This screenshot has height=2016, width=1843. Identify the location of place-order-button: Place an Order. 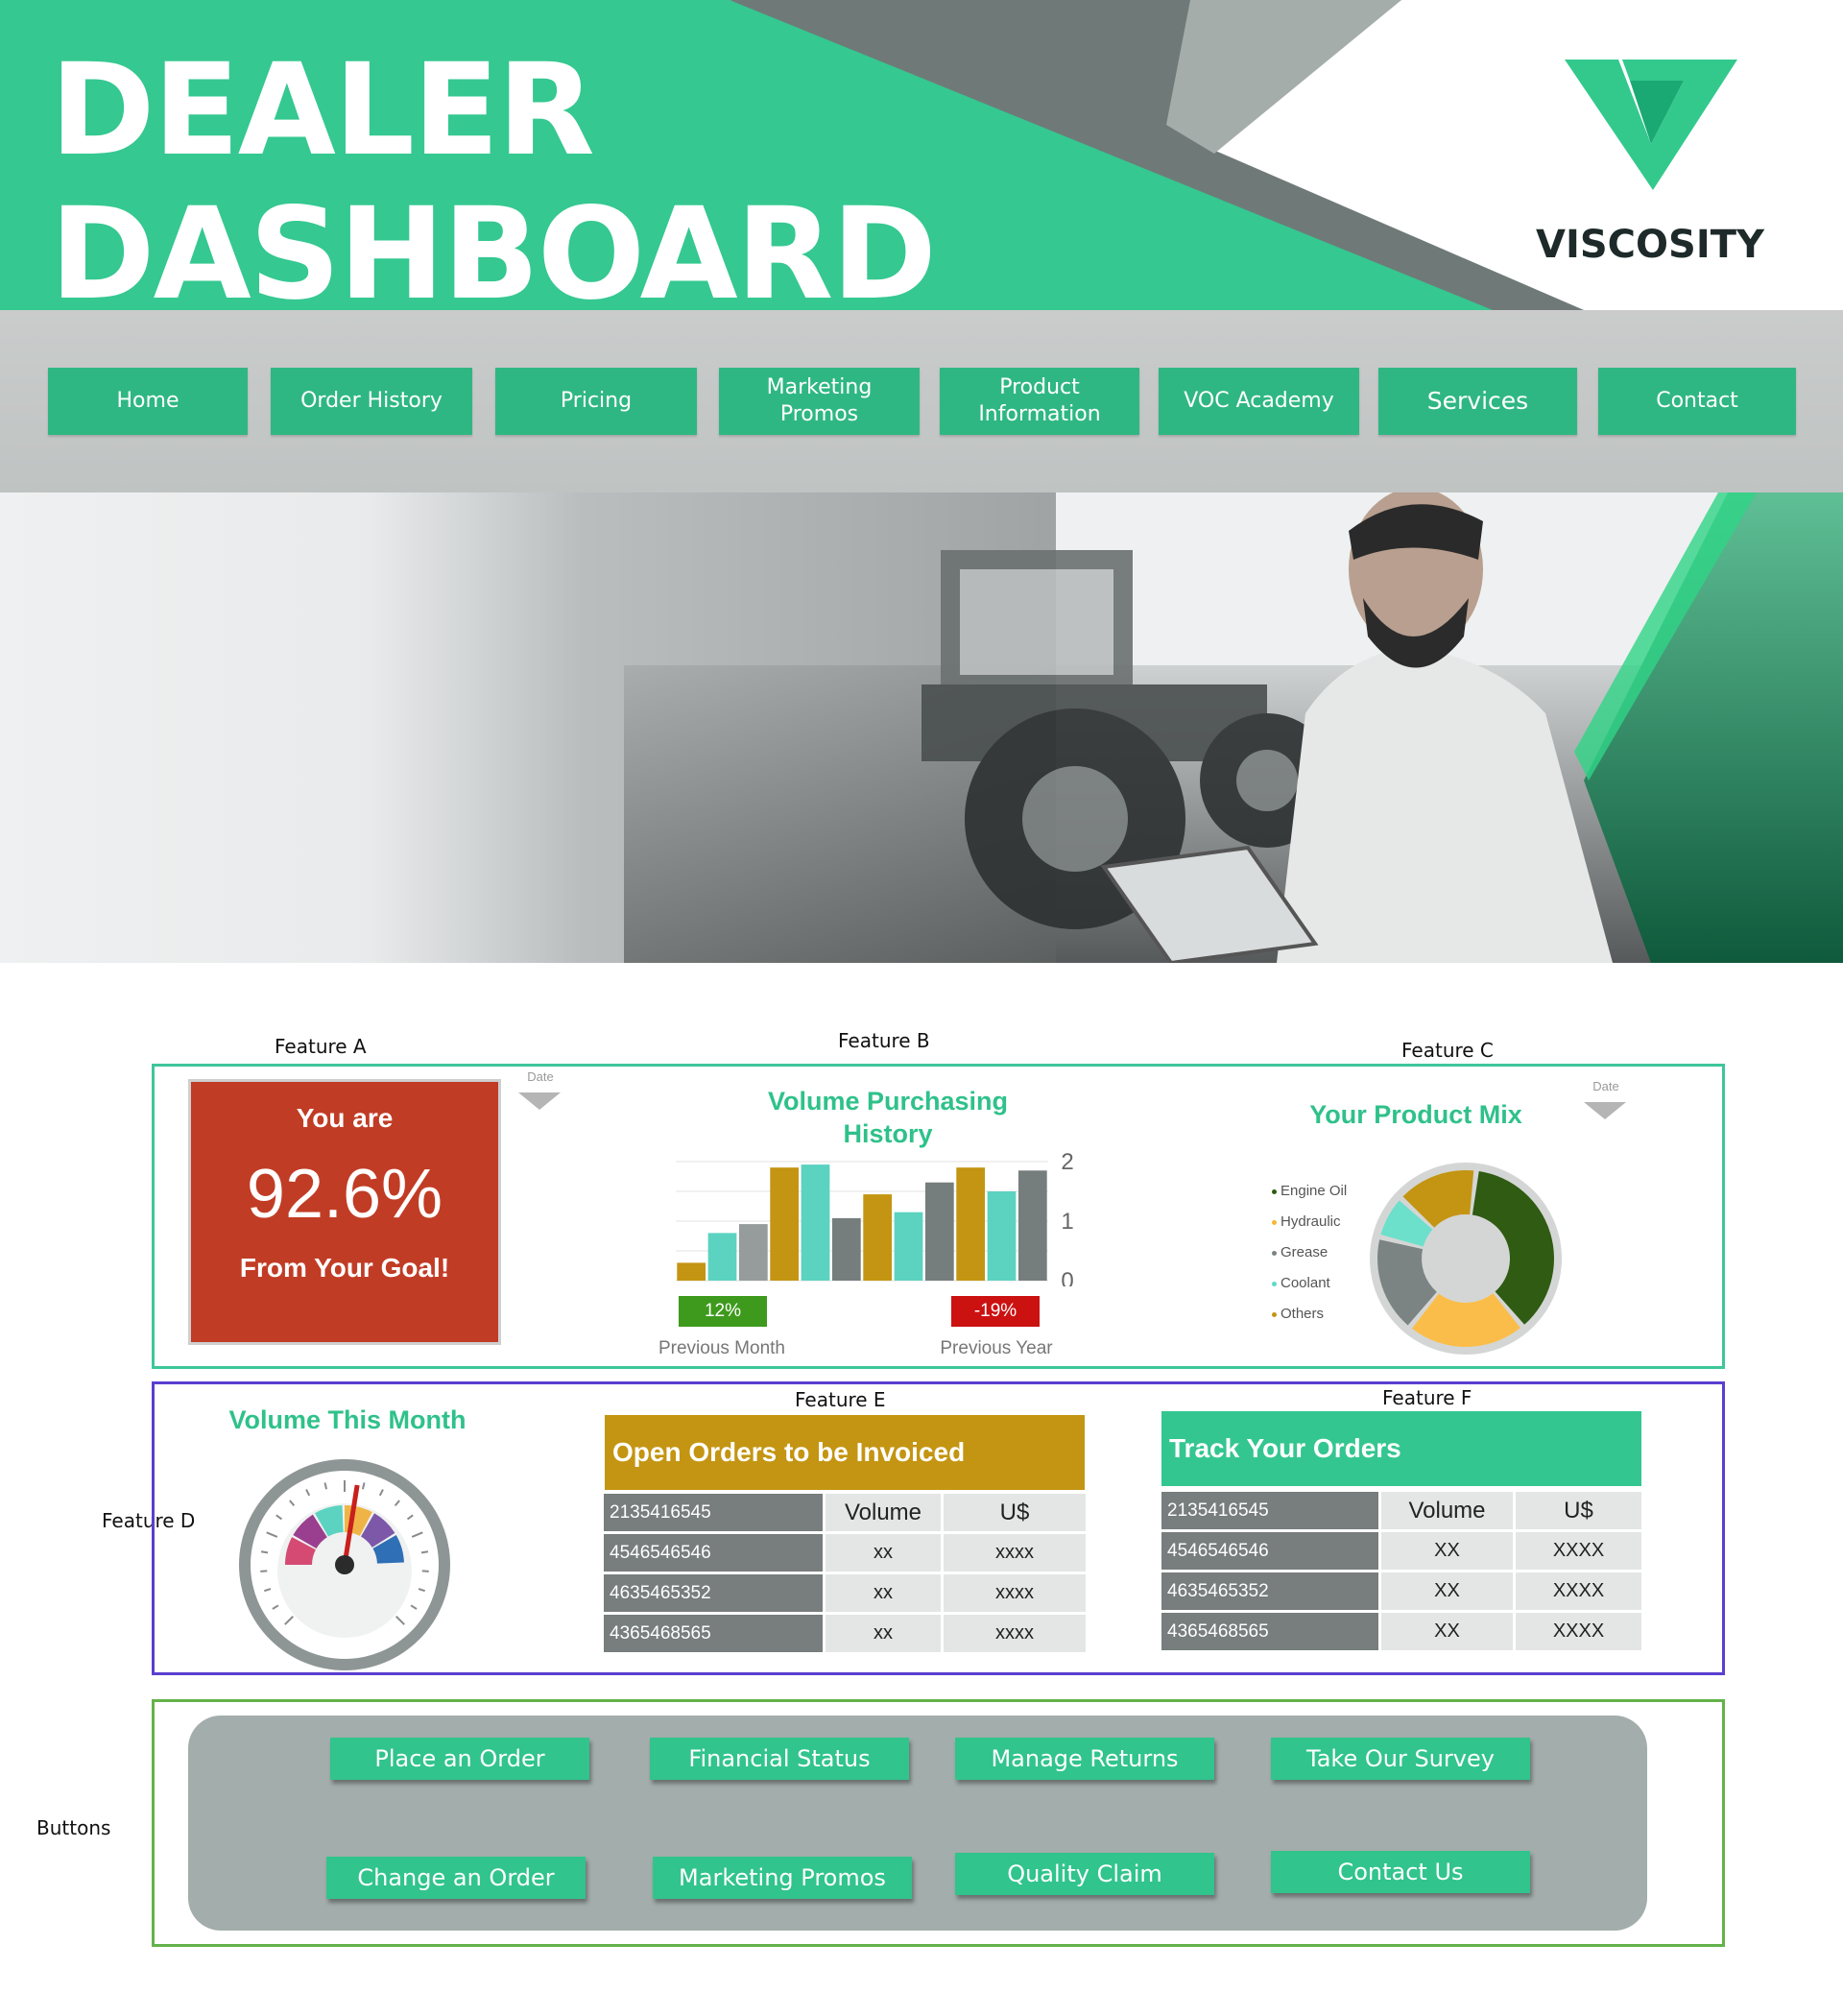
(459, 1759).